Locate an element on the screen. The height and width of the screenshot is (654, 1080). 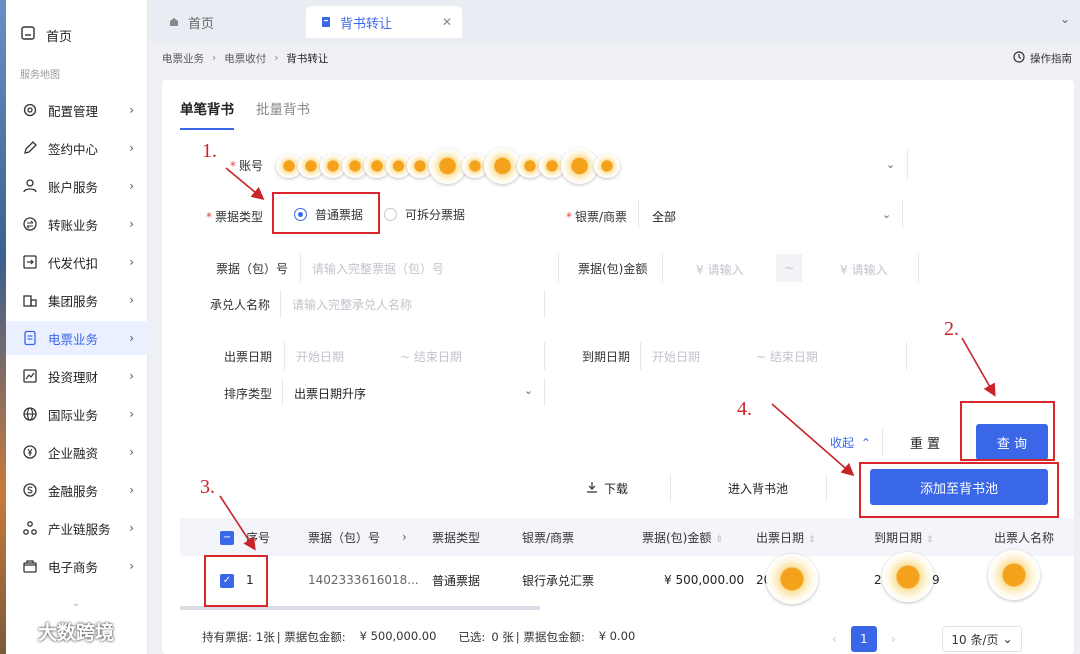
bank-type-select: 全部 is located at coordinates (664, 216).